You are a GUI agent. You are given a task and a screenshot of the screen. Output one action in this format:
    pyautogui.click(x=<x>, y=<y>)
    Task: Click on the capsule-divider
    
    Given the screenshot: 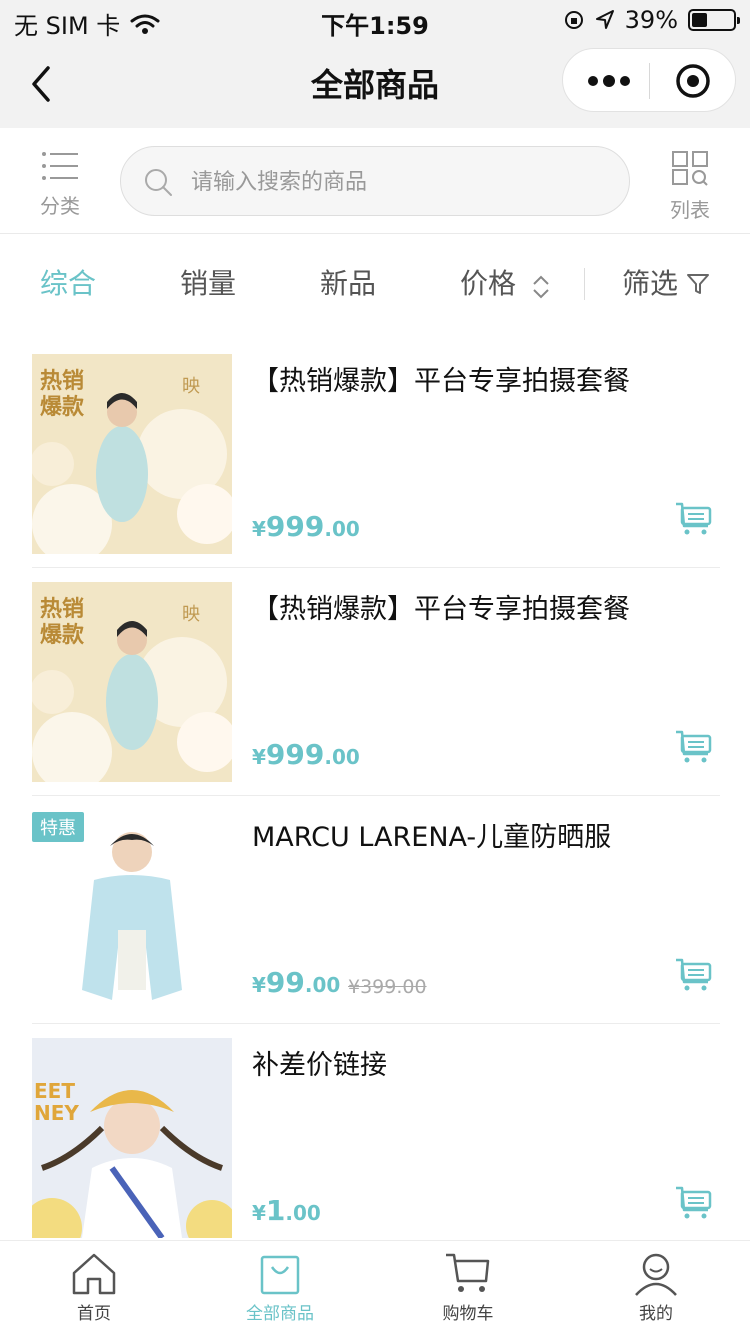 What is the action you would take?
    pyautogui.click(x=649, y=81)
    